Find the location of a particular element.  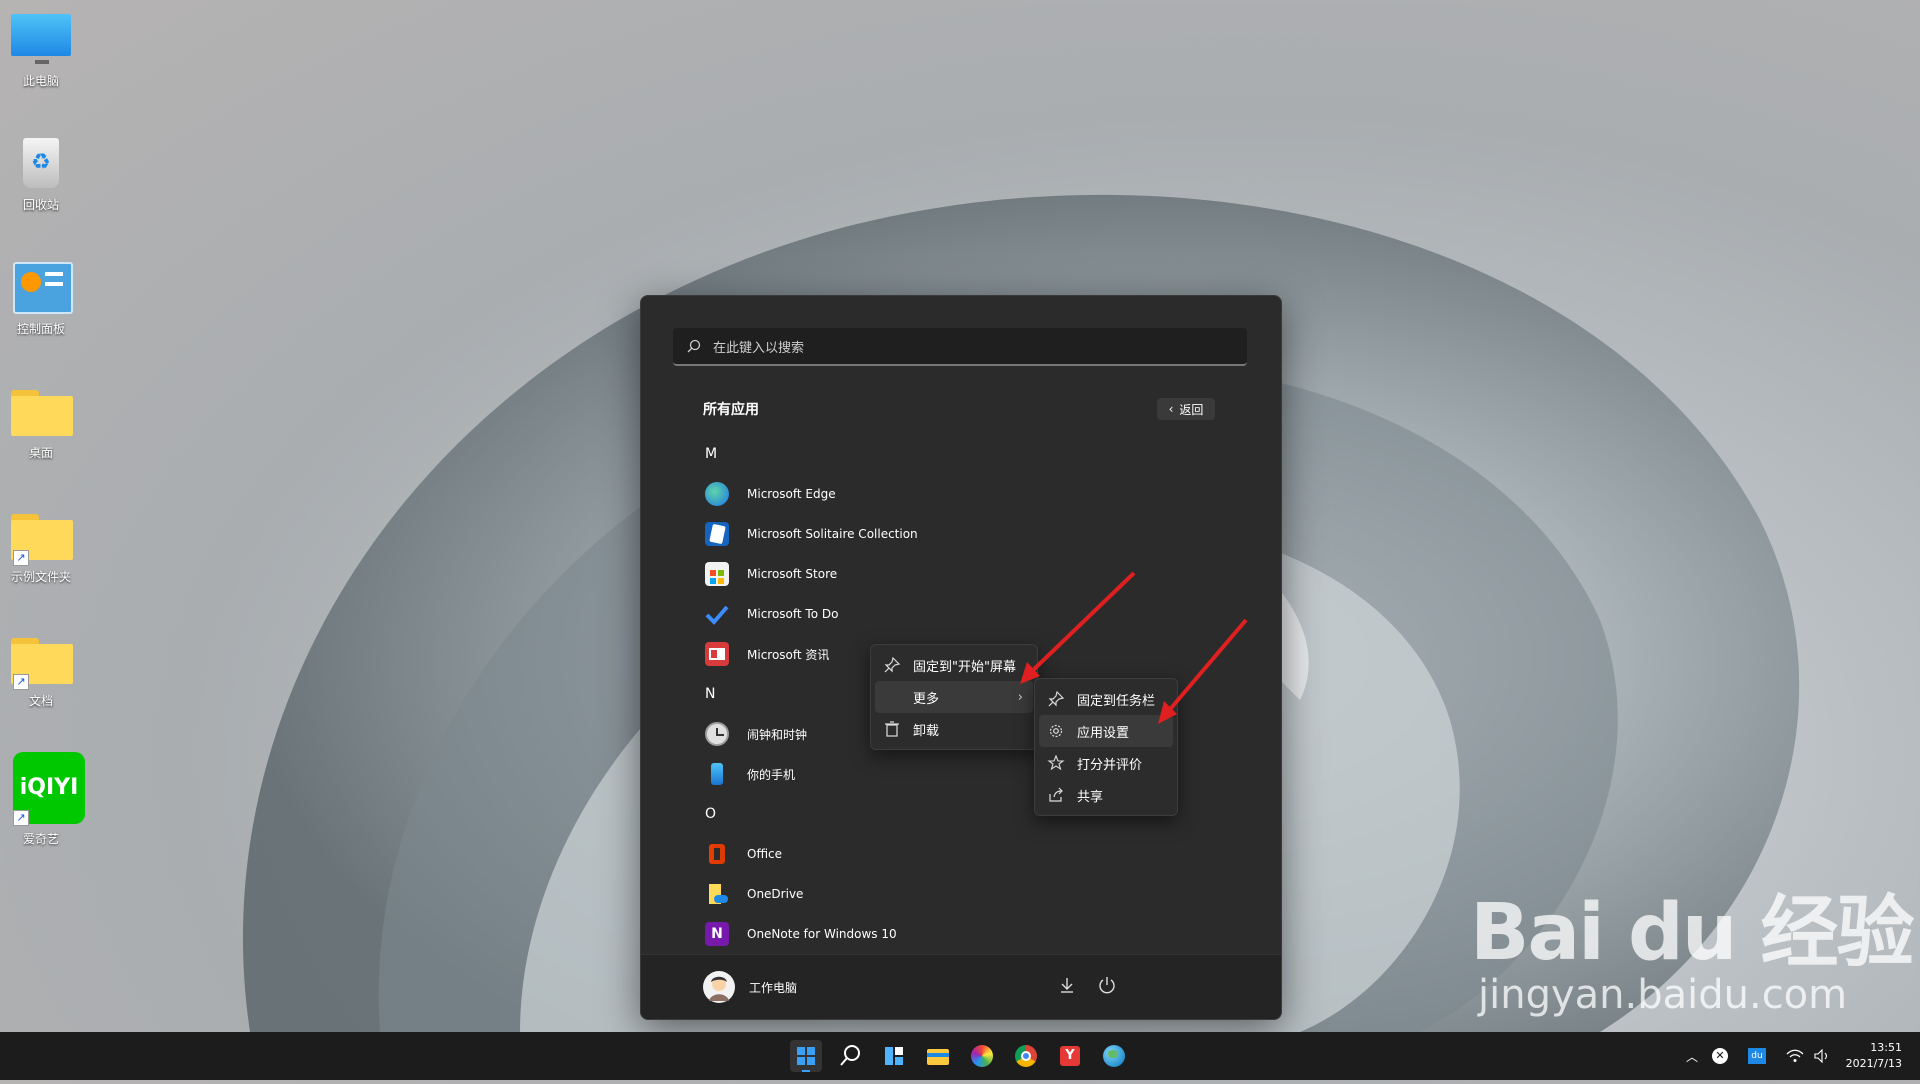

yandex-browser-icon: Y is located at coordinates (1070, 1056).